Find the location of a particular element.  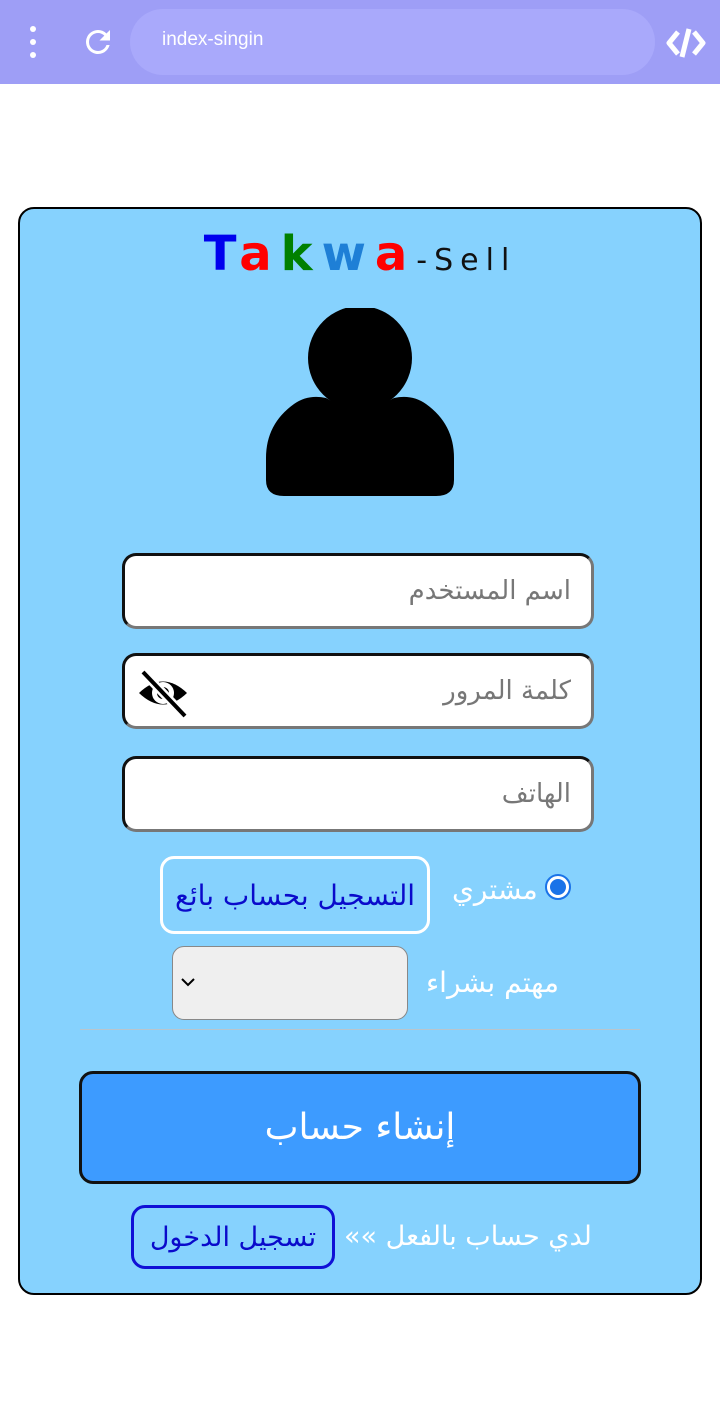

phone-input is located at coordinates (384, 794).